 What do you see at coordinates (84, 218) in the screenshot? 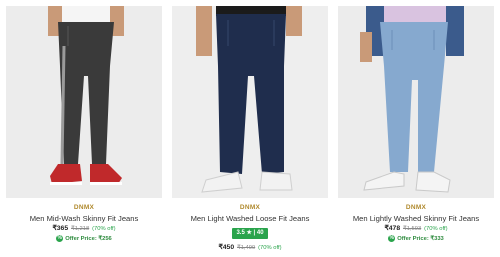
I see `product-title: Men Mid-Wash Skinny Fit Jeans` at bounding box center [84, 218].